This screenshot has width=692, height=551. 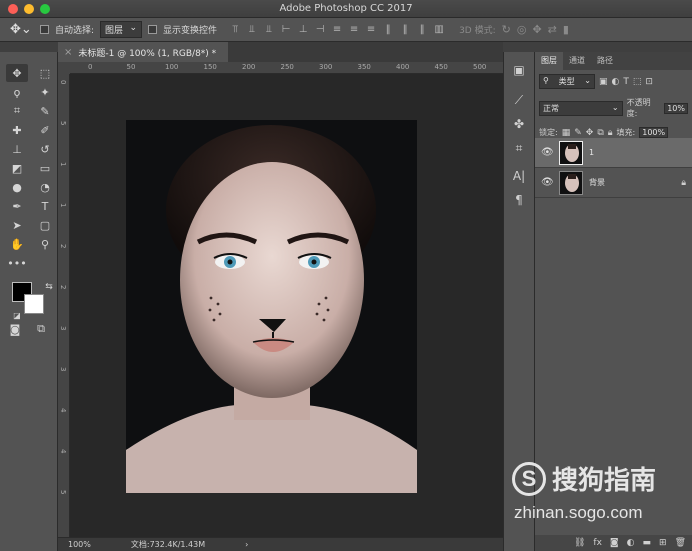 What do you see at coordinates (506, 29) in the screenshot?
I see `orbit-3d-icon: ↻` at bounding box center [506, 29].